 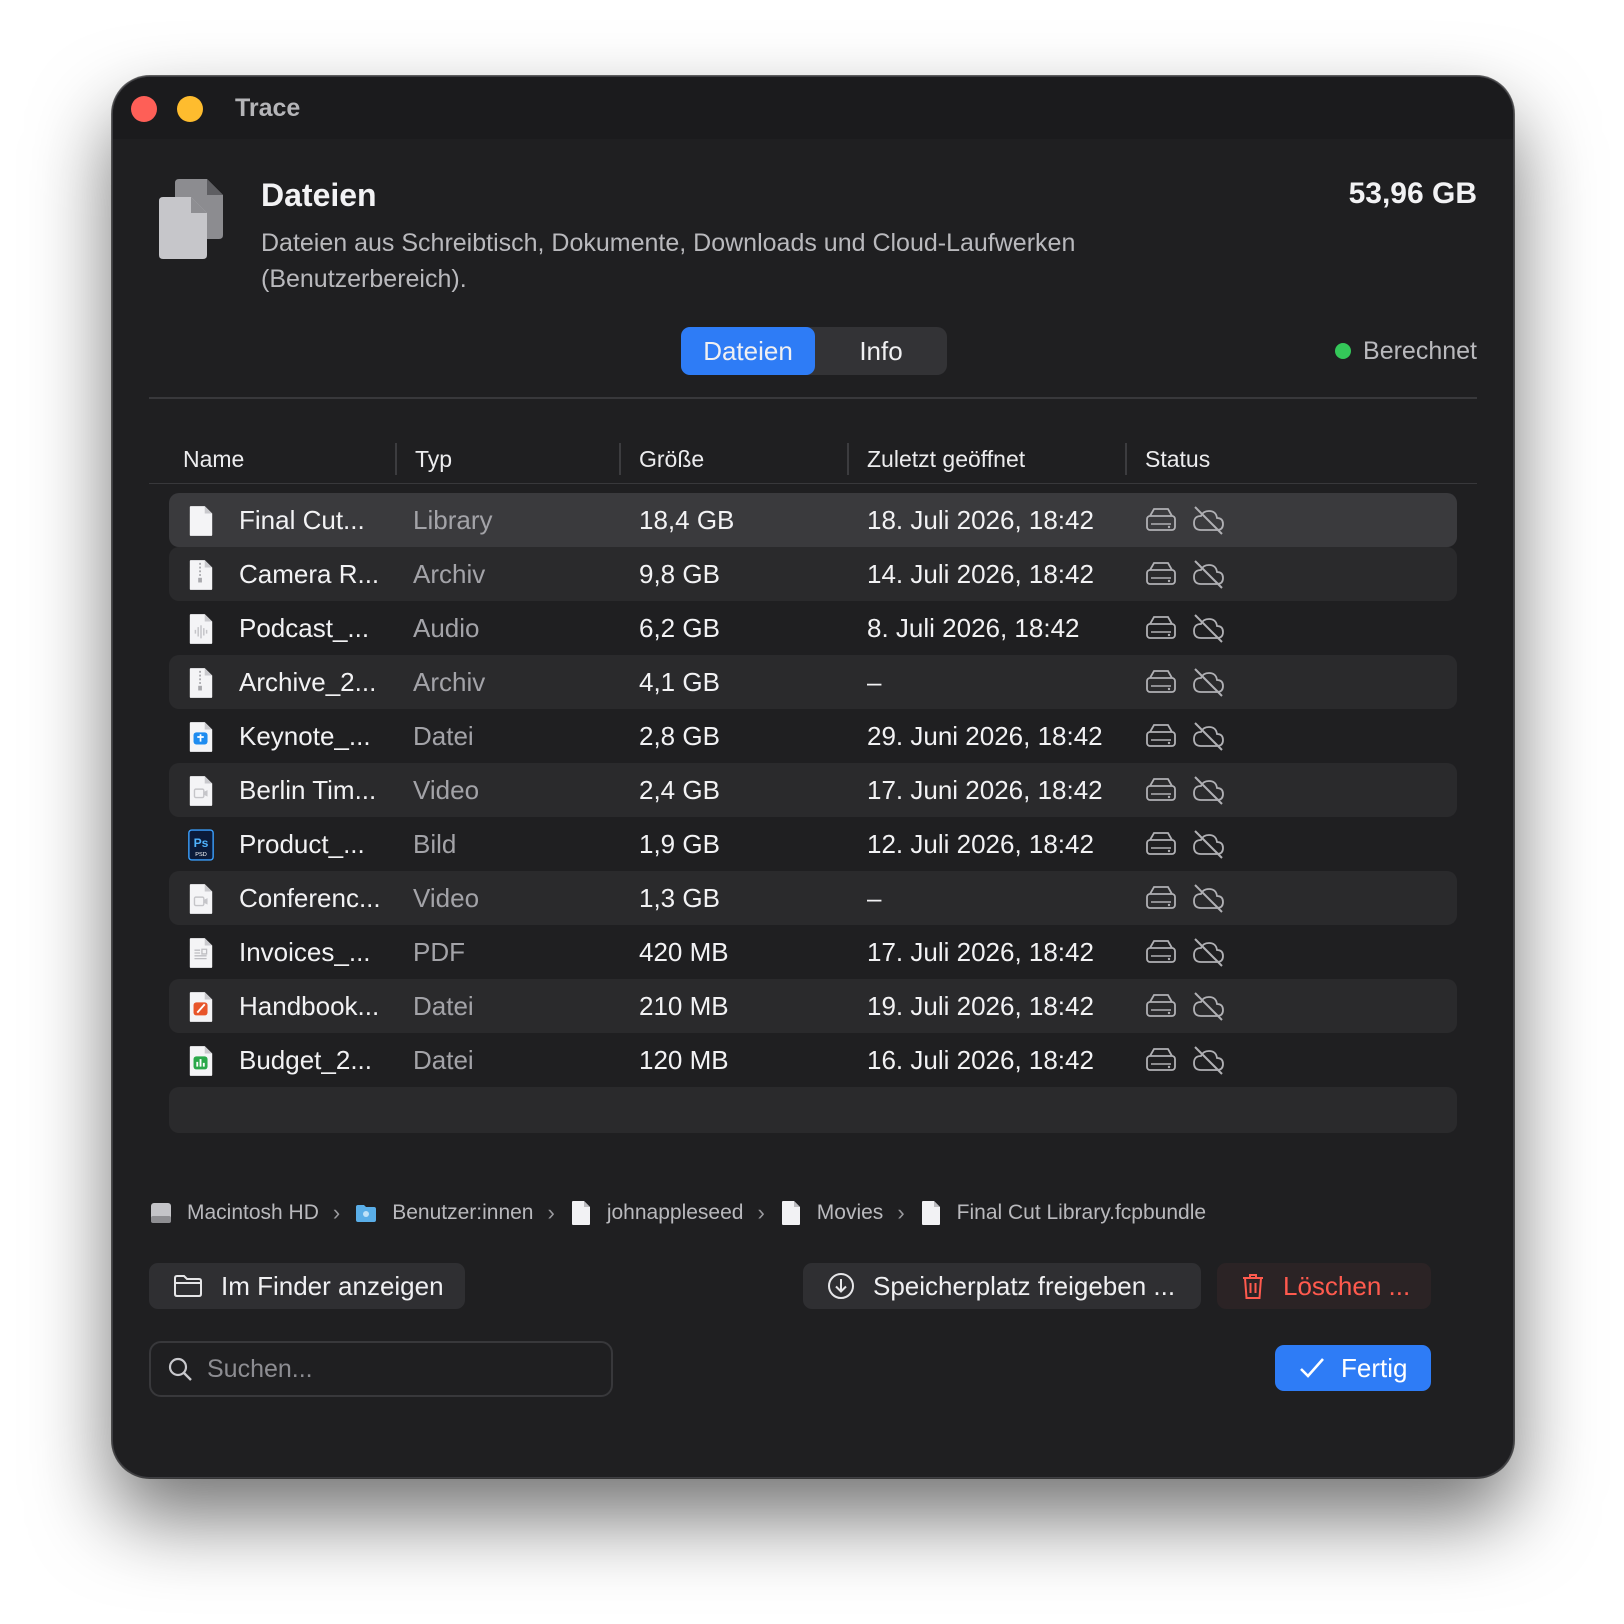 I want to click on last-opened: 14. Juli 2026, 18:42, so click(x=980, y=574).